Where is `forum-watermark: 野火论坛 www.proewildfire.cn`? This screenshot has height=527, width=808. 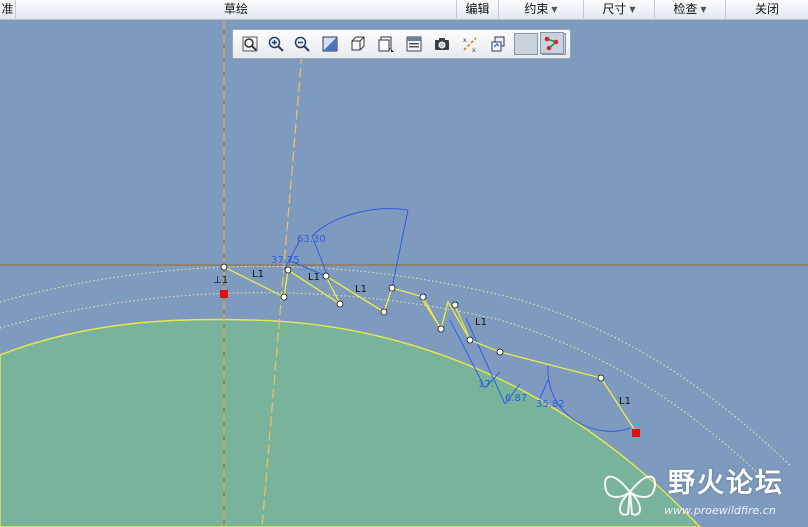 forum-watermark: 野火论坛 www.proewildfire.cn is located at coordinates (700, 491).